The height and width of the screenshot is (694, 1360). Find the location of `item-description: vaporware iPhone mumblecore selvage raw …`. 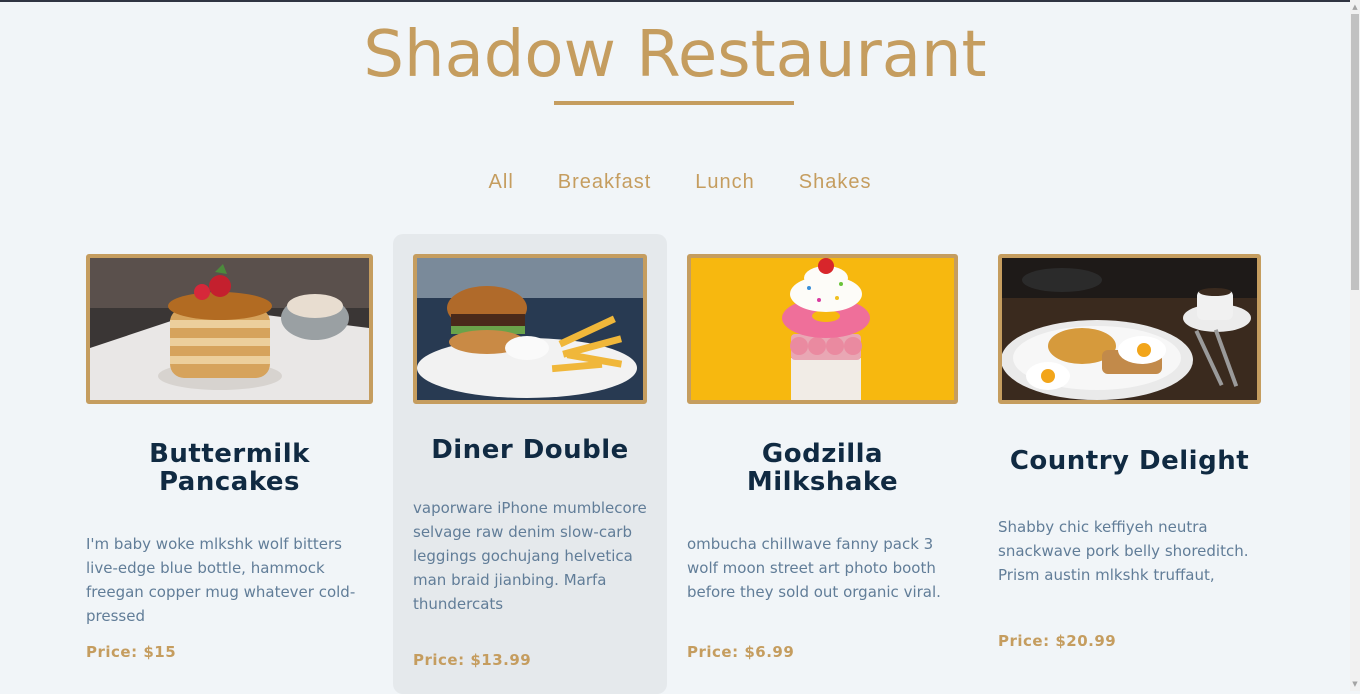

item-description: vaporware iPhone mumblecore selvage raw … is located at coordinates (530, 556).